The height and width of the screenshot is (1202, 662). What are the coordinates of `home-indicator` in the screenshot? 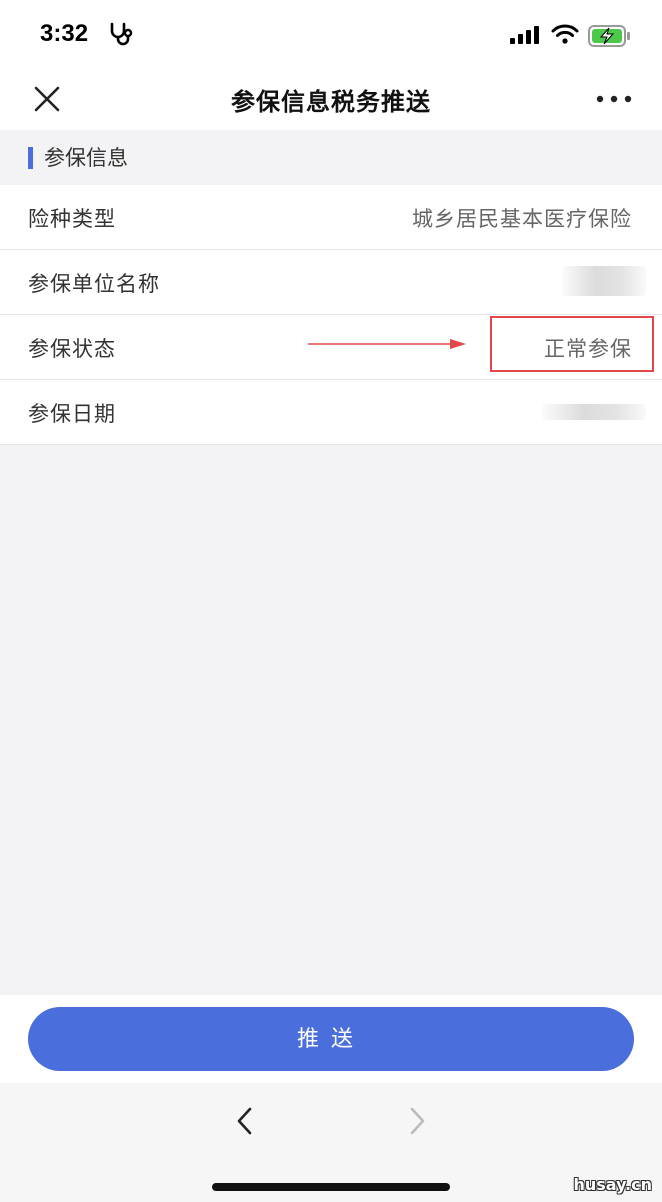 It's located at (331, 1187).